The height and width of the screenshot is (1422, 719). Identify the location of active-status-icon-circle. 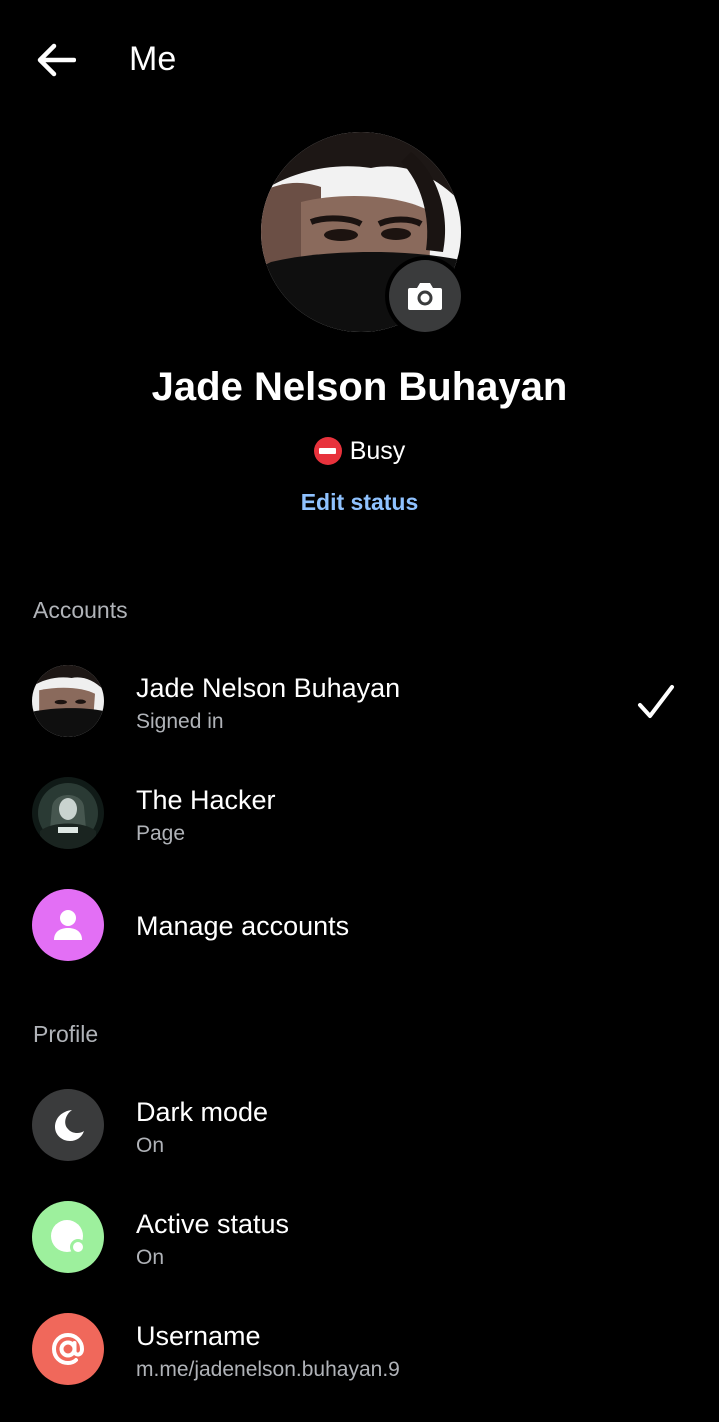
(68, 1237).